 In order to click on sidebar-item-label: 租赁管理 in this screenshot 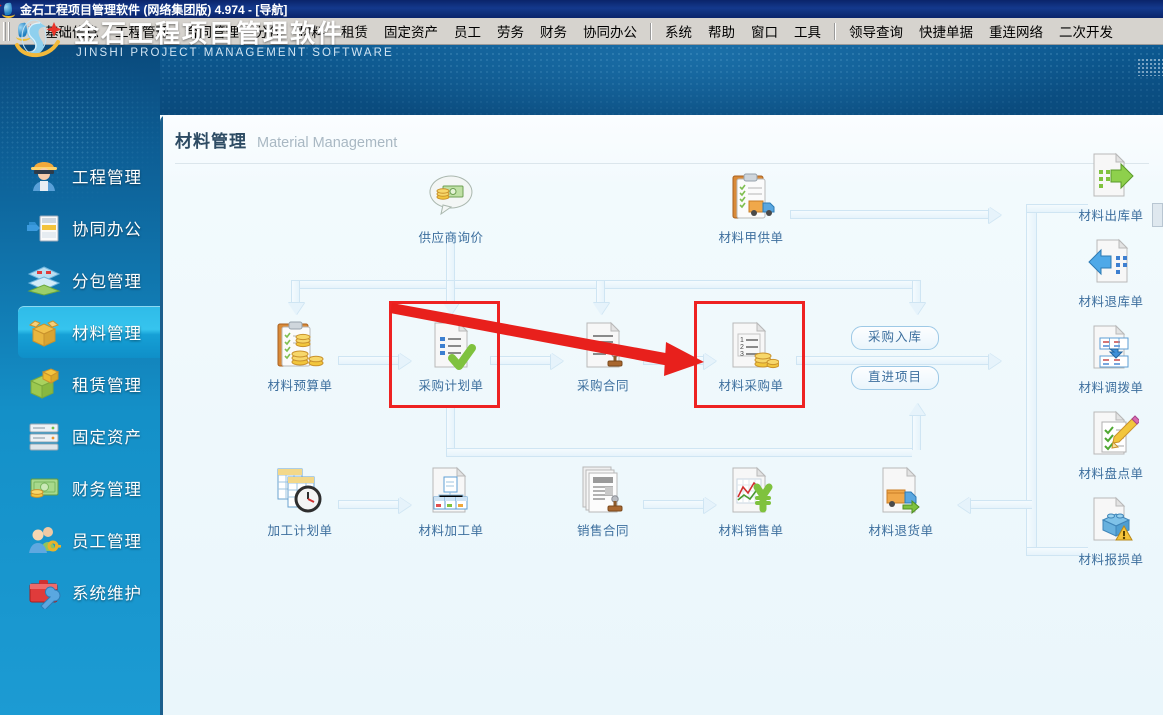, I will do `click(107, 386)`.